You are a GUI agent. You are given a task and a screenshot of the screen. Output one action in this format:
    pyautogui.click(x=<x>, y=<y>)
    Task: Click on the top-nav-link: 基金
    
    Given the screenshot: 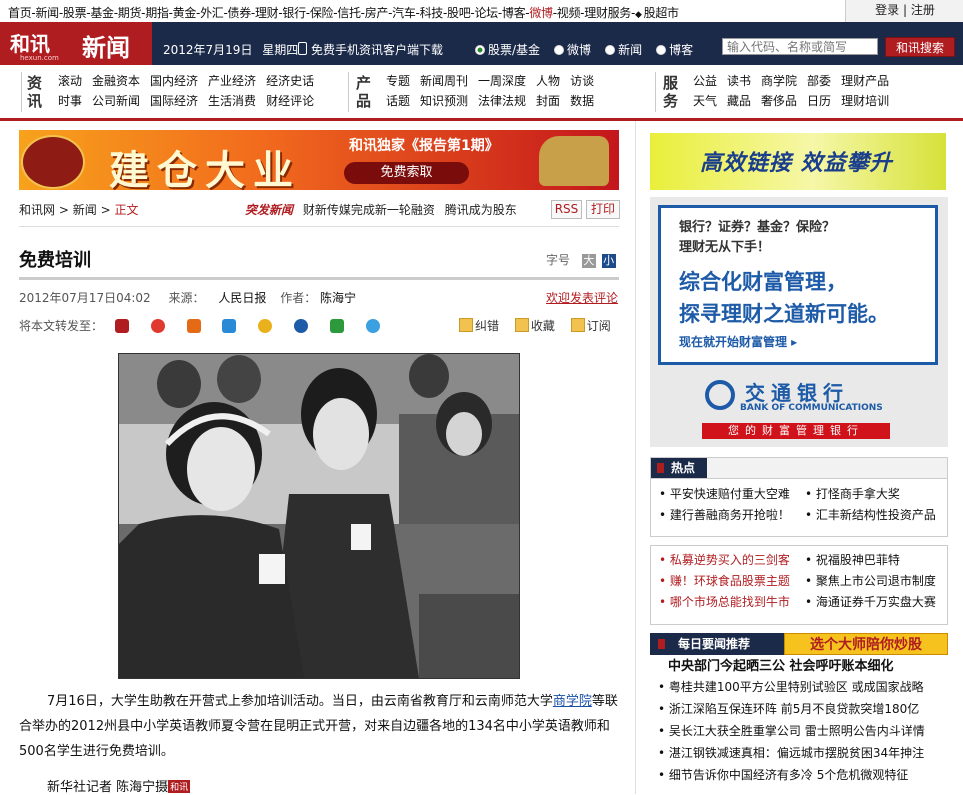 What is the action you would take?
    pyautogui.click(x=102, y=13)
    